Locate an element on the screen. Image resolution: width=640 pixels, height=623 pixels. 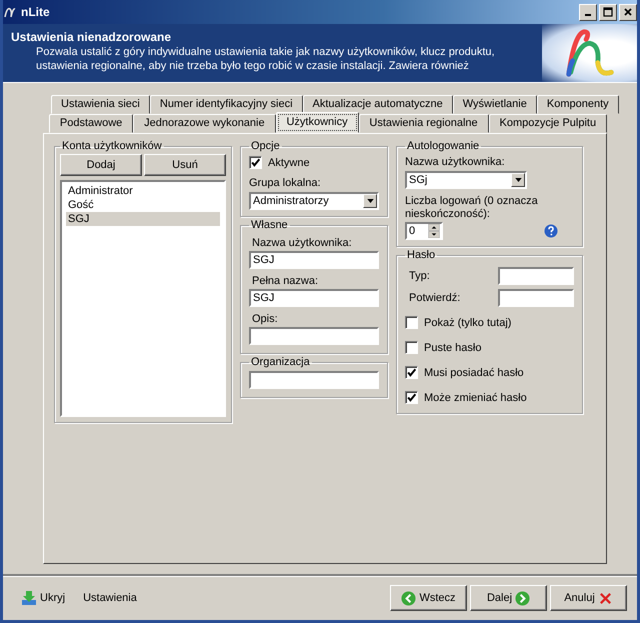
account-button: Usuń is located at coordinates (185, 165).